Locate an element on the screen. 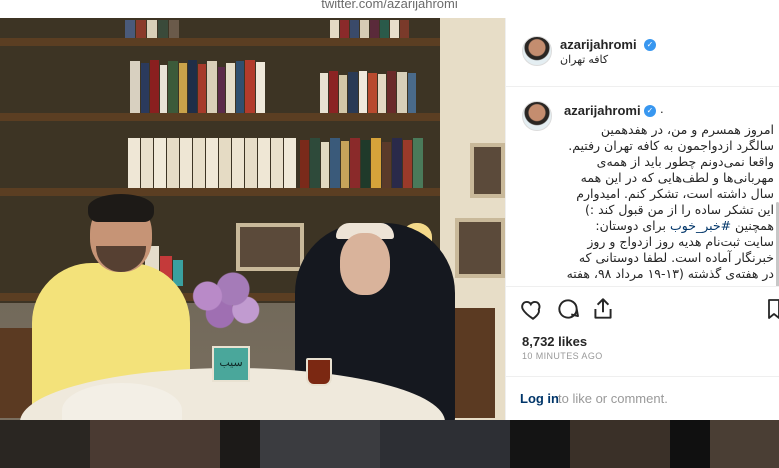 This screenshot has width=779, height=468. heart-icon is located at coordinates (533, 309).